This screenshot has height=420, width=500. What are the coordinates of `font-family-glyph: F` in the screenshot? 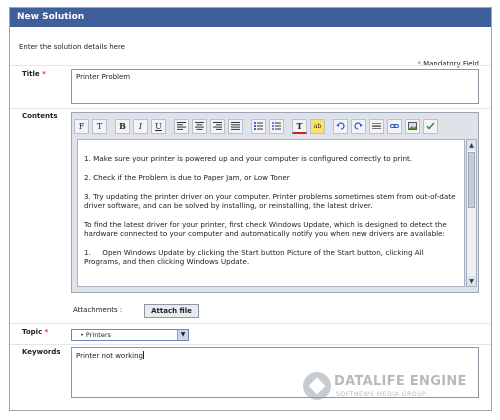 It's located at (81, 126).